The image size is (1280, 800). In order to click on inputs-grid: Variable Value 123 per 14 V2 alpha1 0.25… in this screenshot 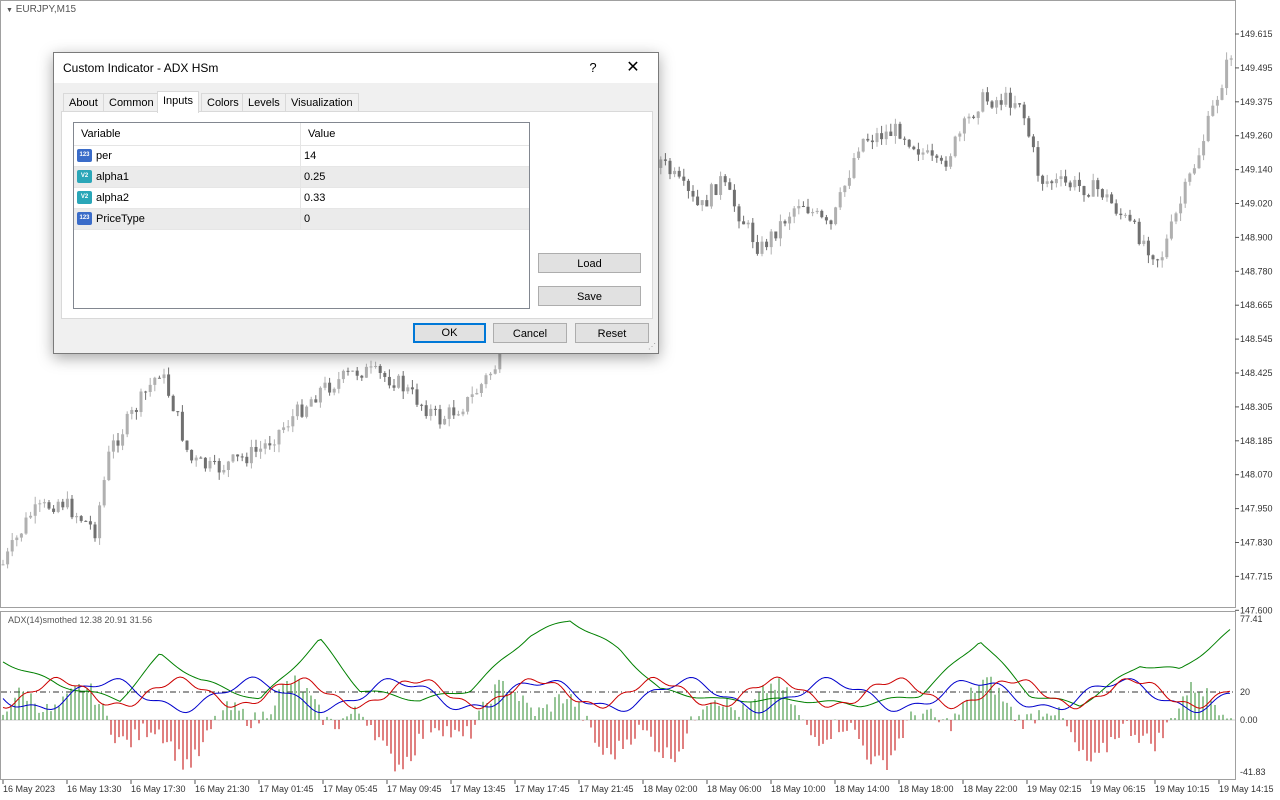, I will do `click(301, 215)`.